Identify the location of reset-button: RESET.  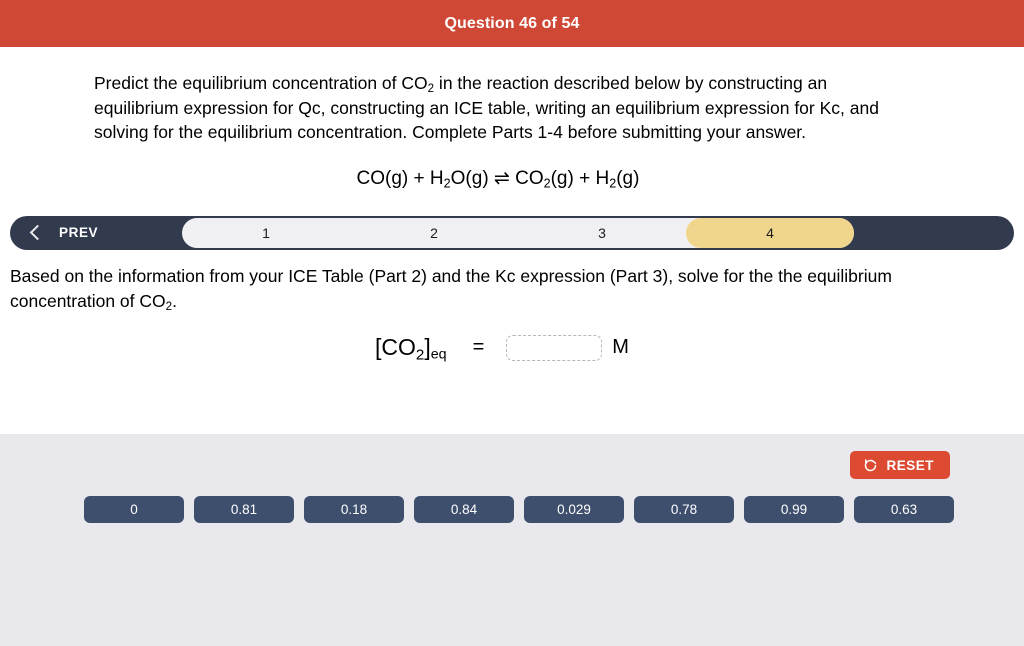
(900, 465).